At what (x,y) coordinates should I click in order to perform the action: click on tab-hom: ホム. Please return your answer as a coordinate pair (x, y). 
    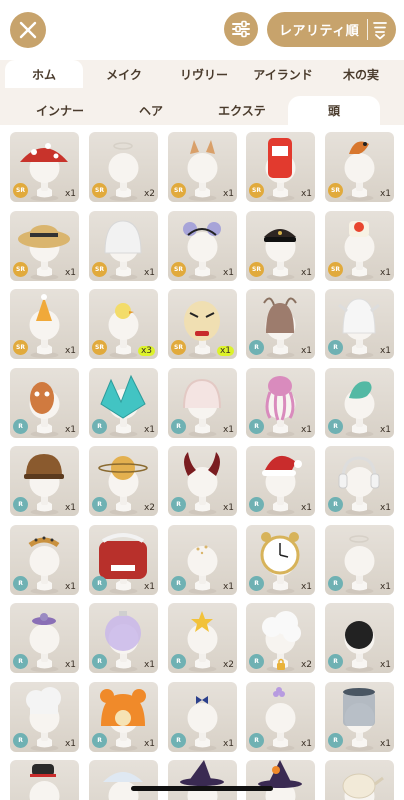
    Looking at the image, I should click on (44, 74).